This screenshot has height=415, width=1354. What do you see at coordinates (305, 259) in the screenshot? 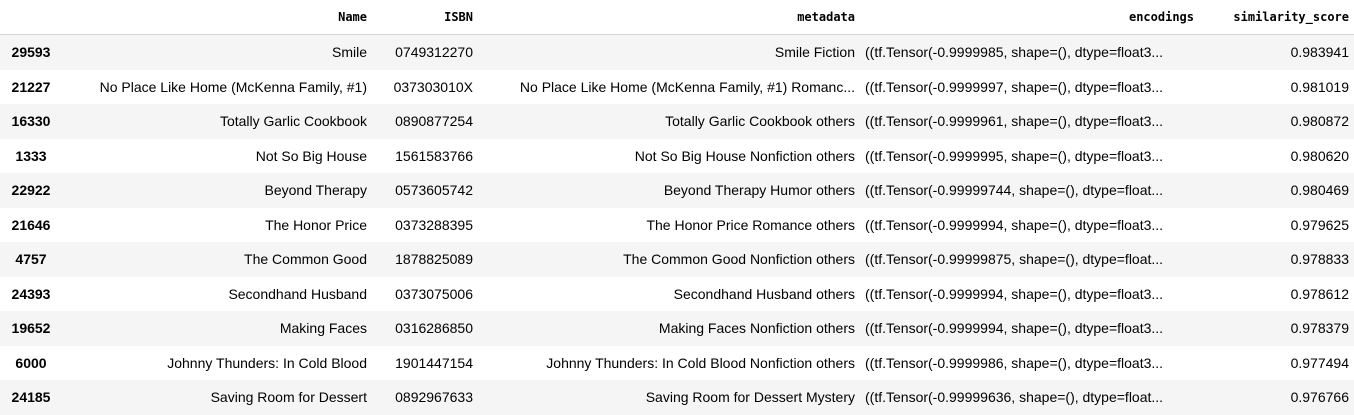
I see `name-cell: The Common Good` at bounding box center [305, 259].